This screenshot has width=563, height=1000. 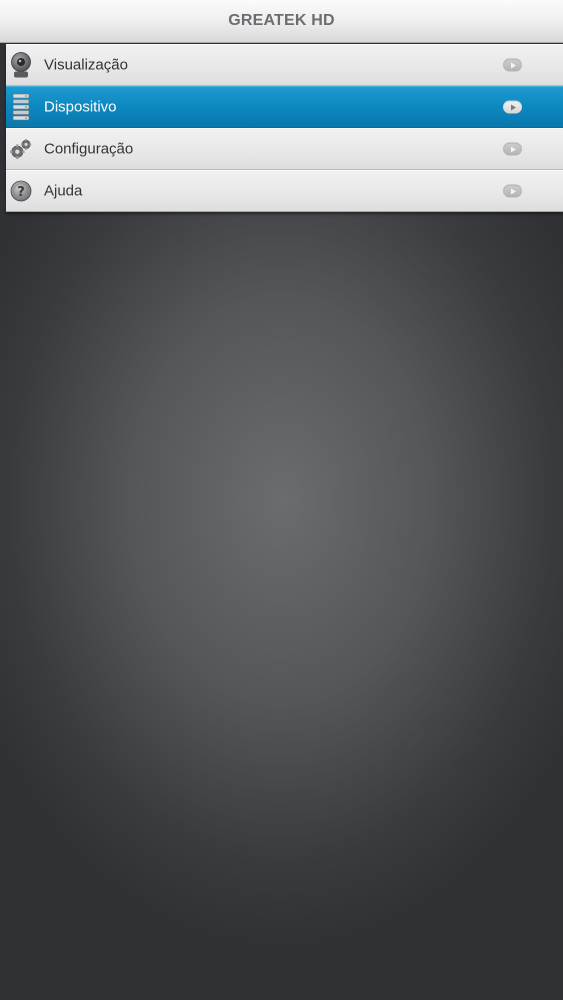 I want to click on gears-icon, so click(x=21, y=149).